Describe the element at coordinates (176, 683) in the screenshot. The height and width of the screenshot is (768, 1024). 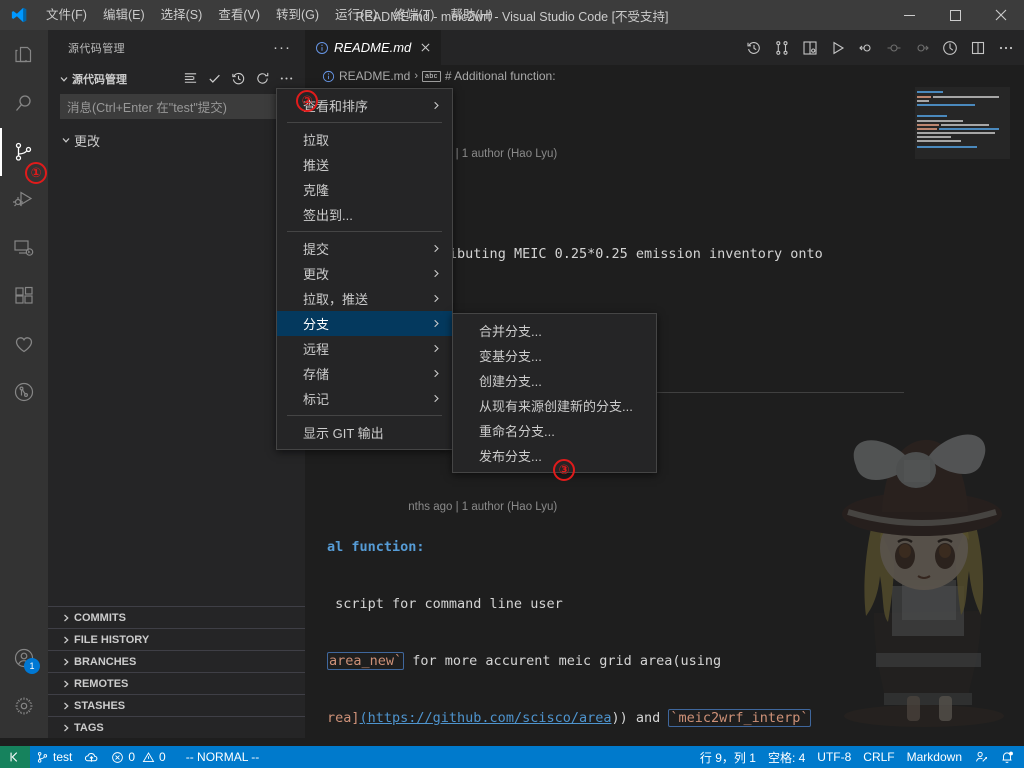
I see `sidebar-panel-remotes: REMOTES` at that location.